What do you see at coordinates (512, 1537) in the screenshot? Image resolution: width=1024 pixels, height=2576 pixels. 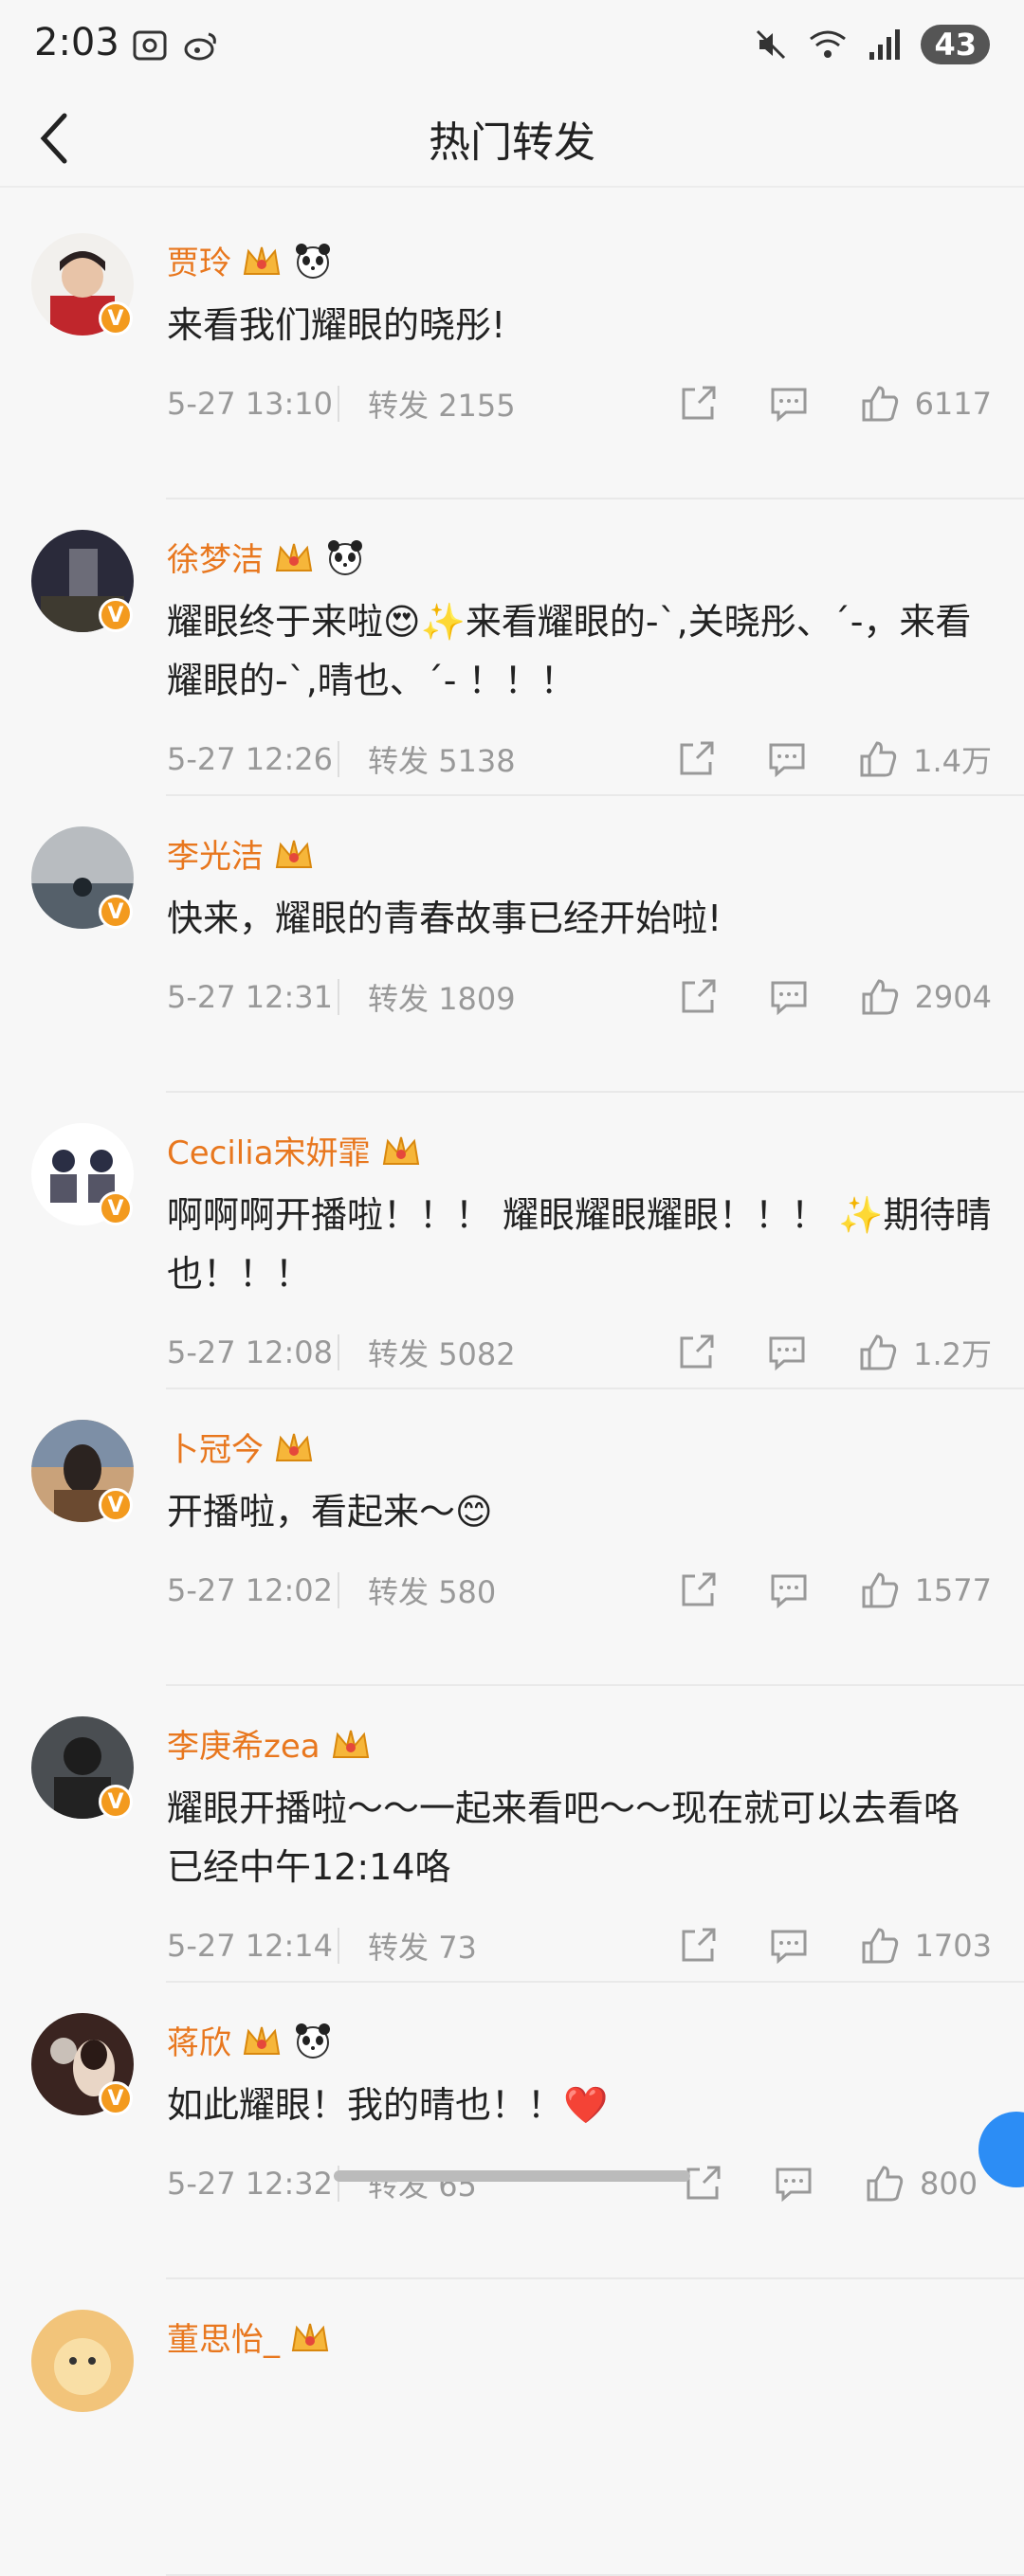 I see `list-item: V 卜冠今 开播啦，看起来～😊 5-27 12:02 转发 580 1577` at bounding box center [512, 1537].